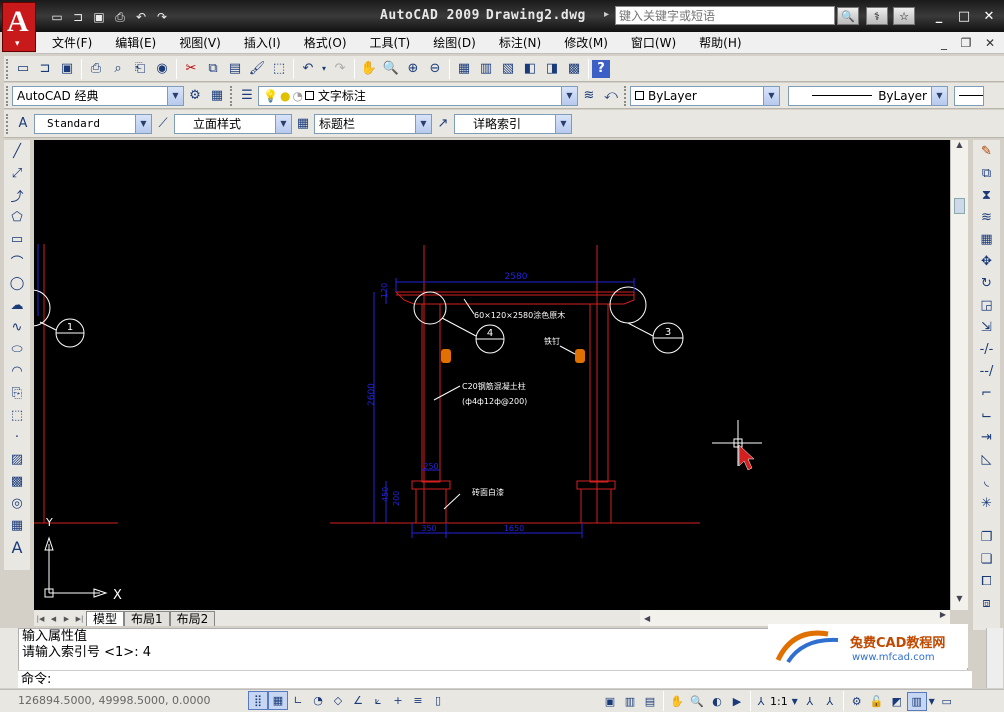 The width and height of the screenshot is (1004, 712). Describe the element at coordinates (17, 503) in the screenshot. I see `region-icon: ◎` at that location.